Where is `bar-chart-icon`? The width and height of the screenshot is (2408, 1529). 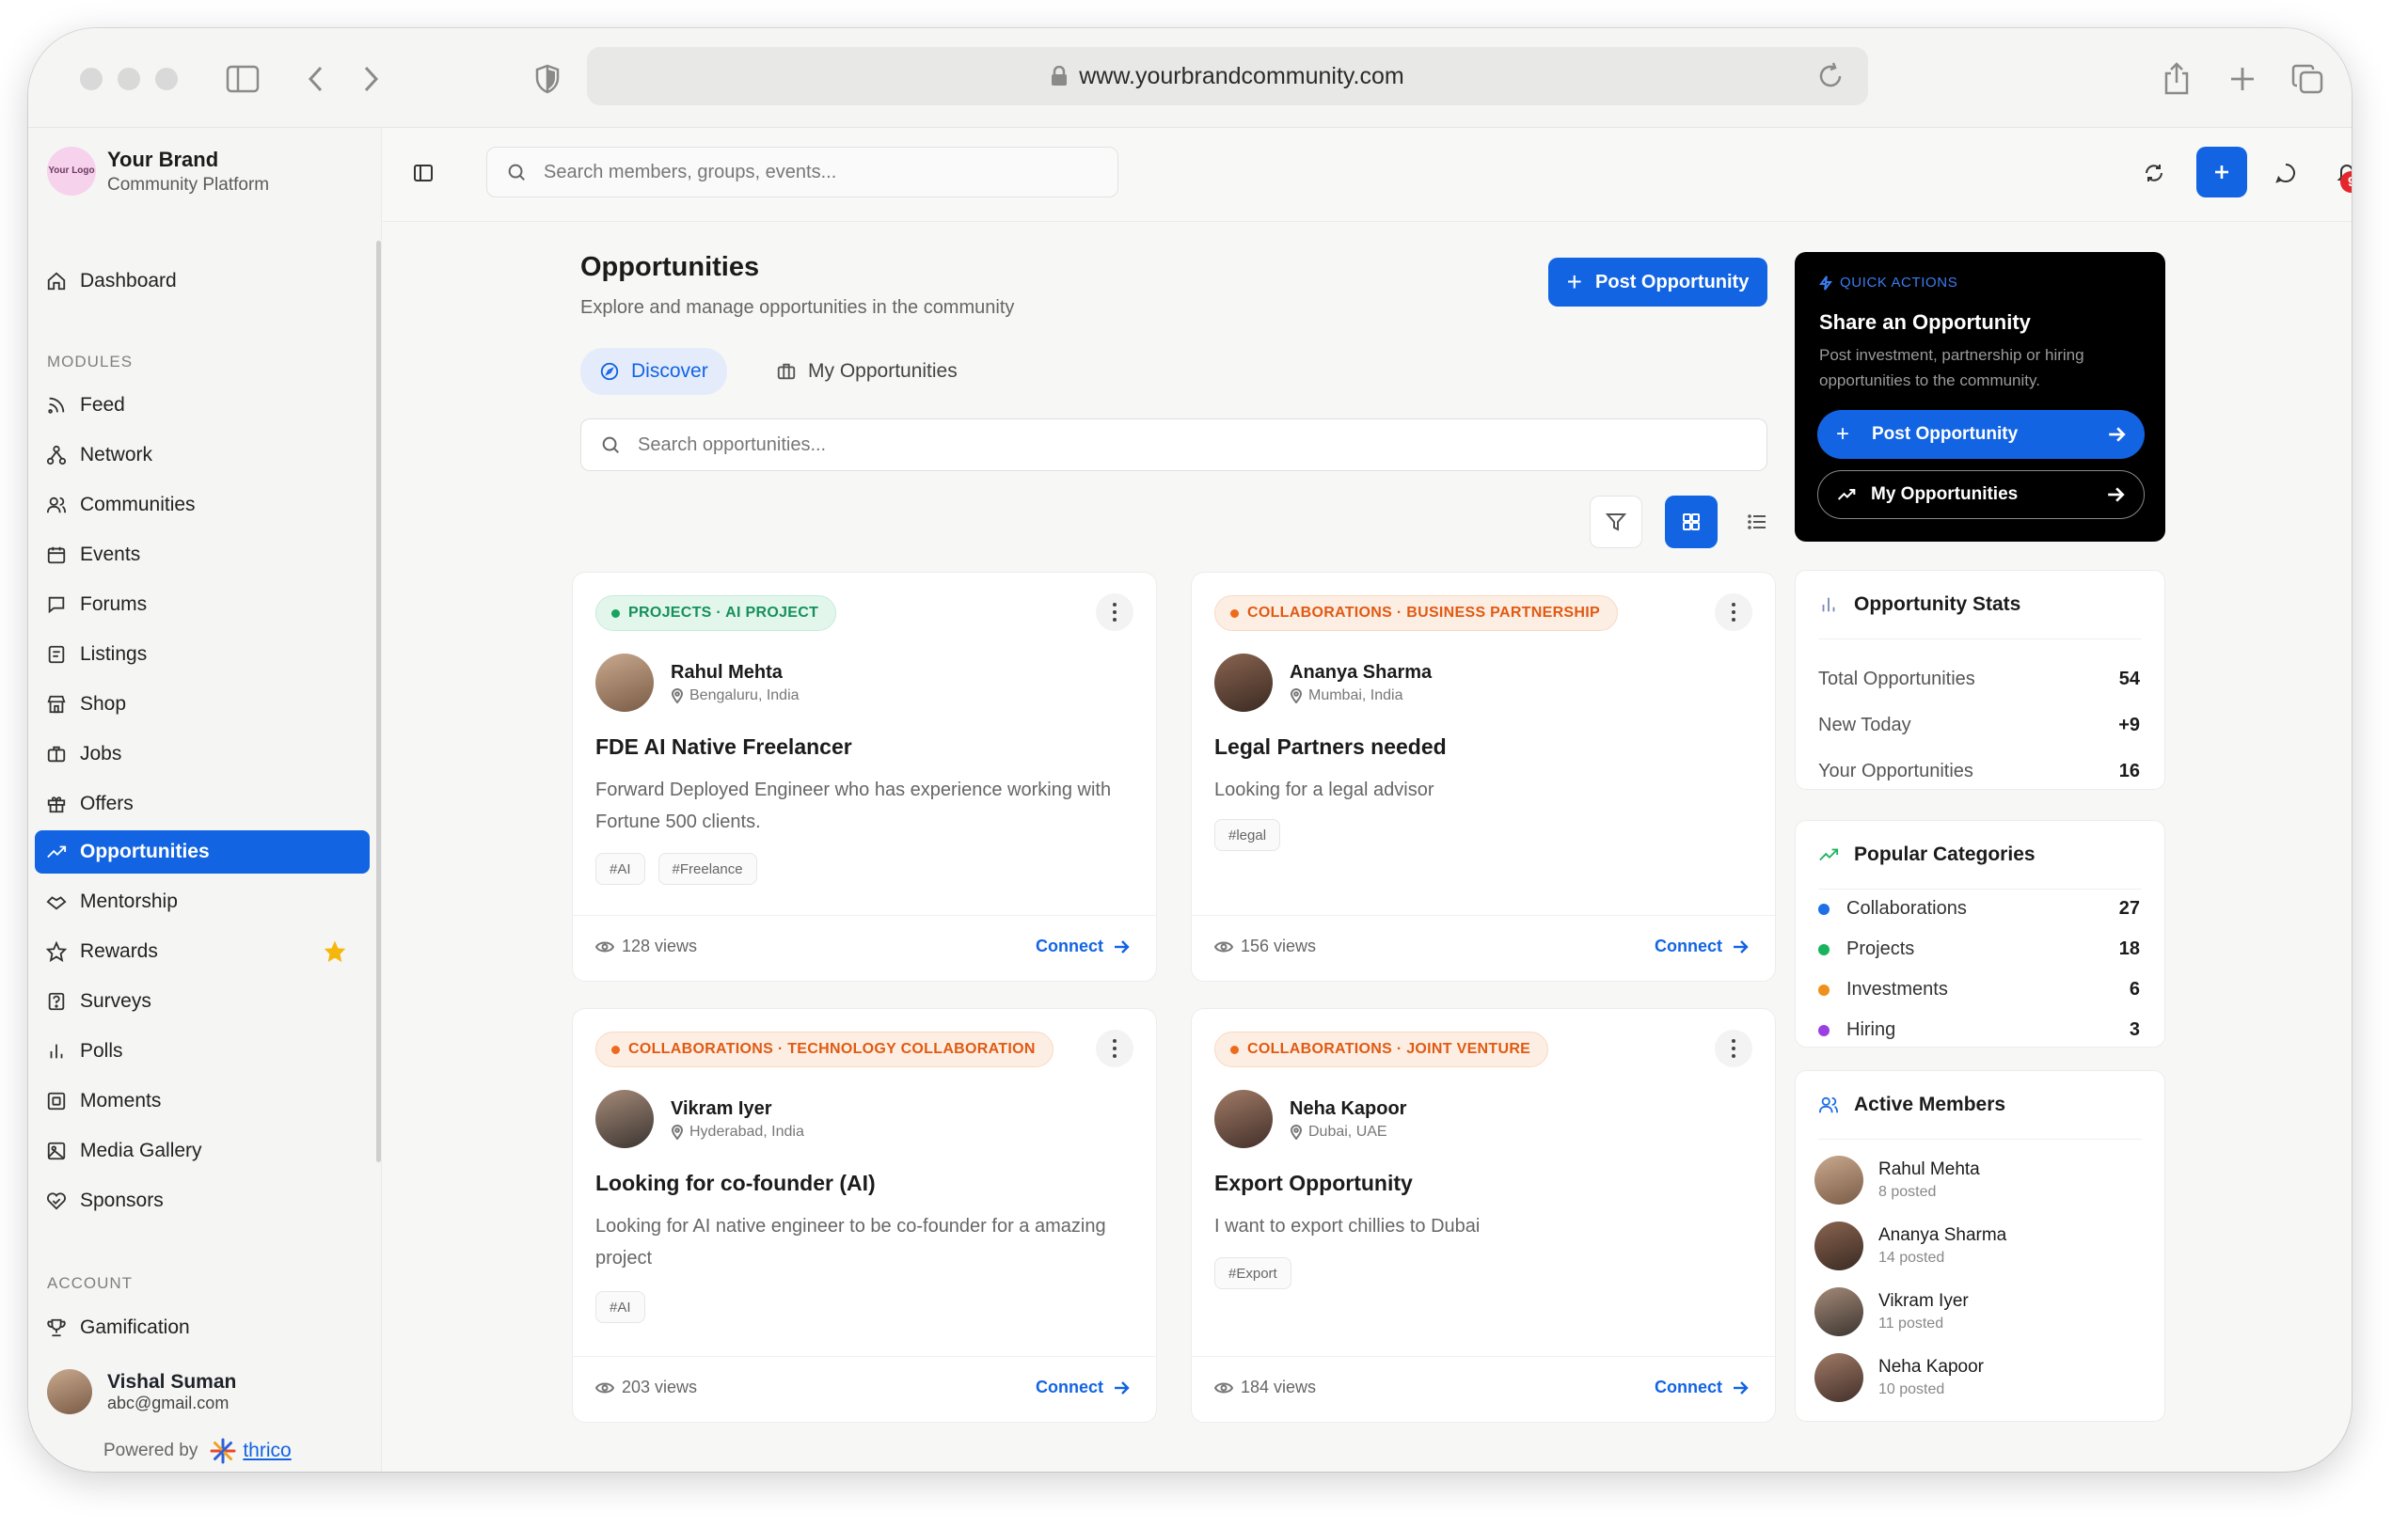
bar-chart-icon is located at coordinates (57, 1051).